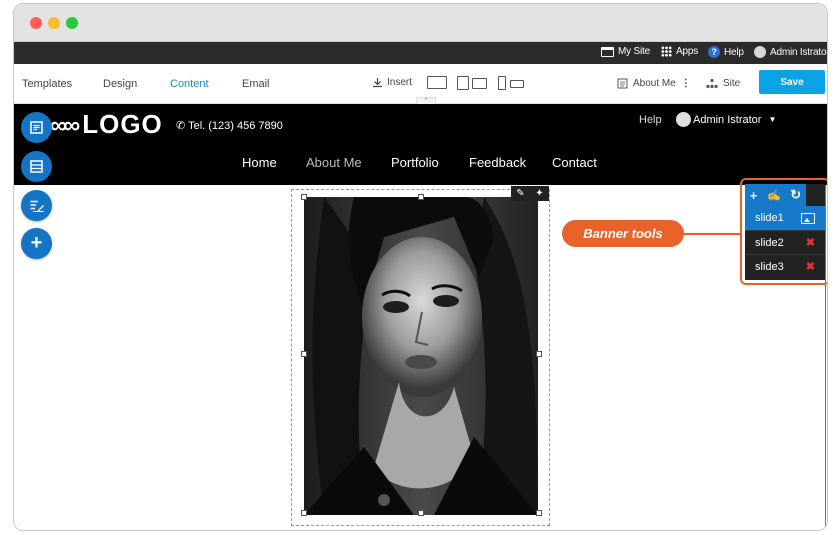 This screenshot has height=535, width=840. I want to click on user-avatar-icon, so click(760, 52).